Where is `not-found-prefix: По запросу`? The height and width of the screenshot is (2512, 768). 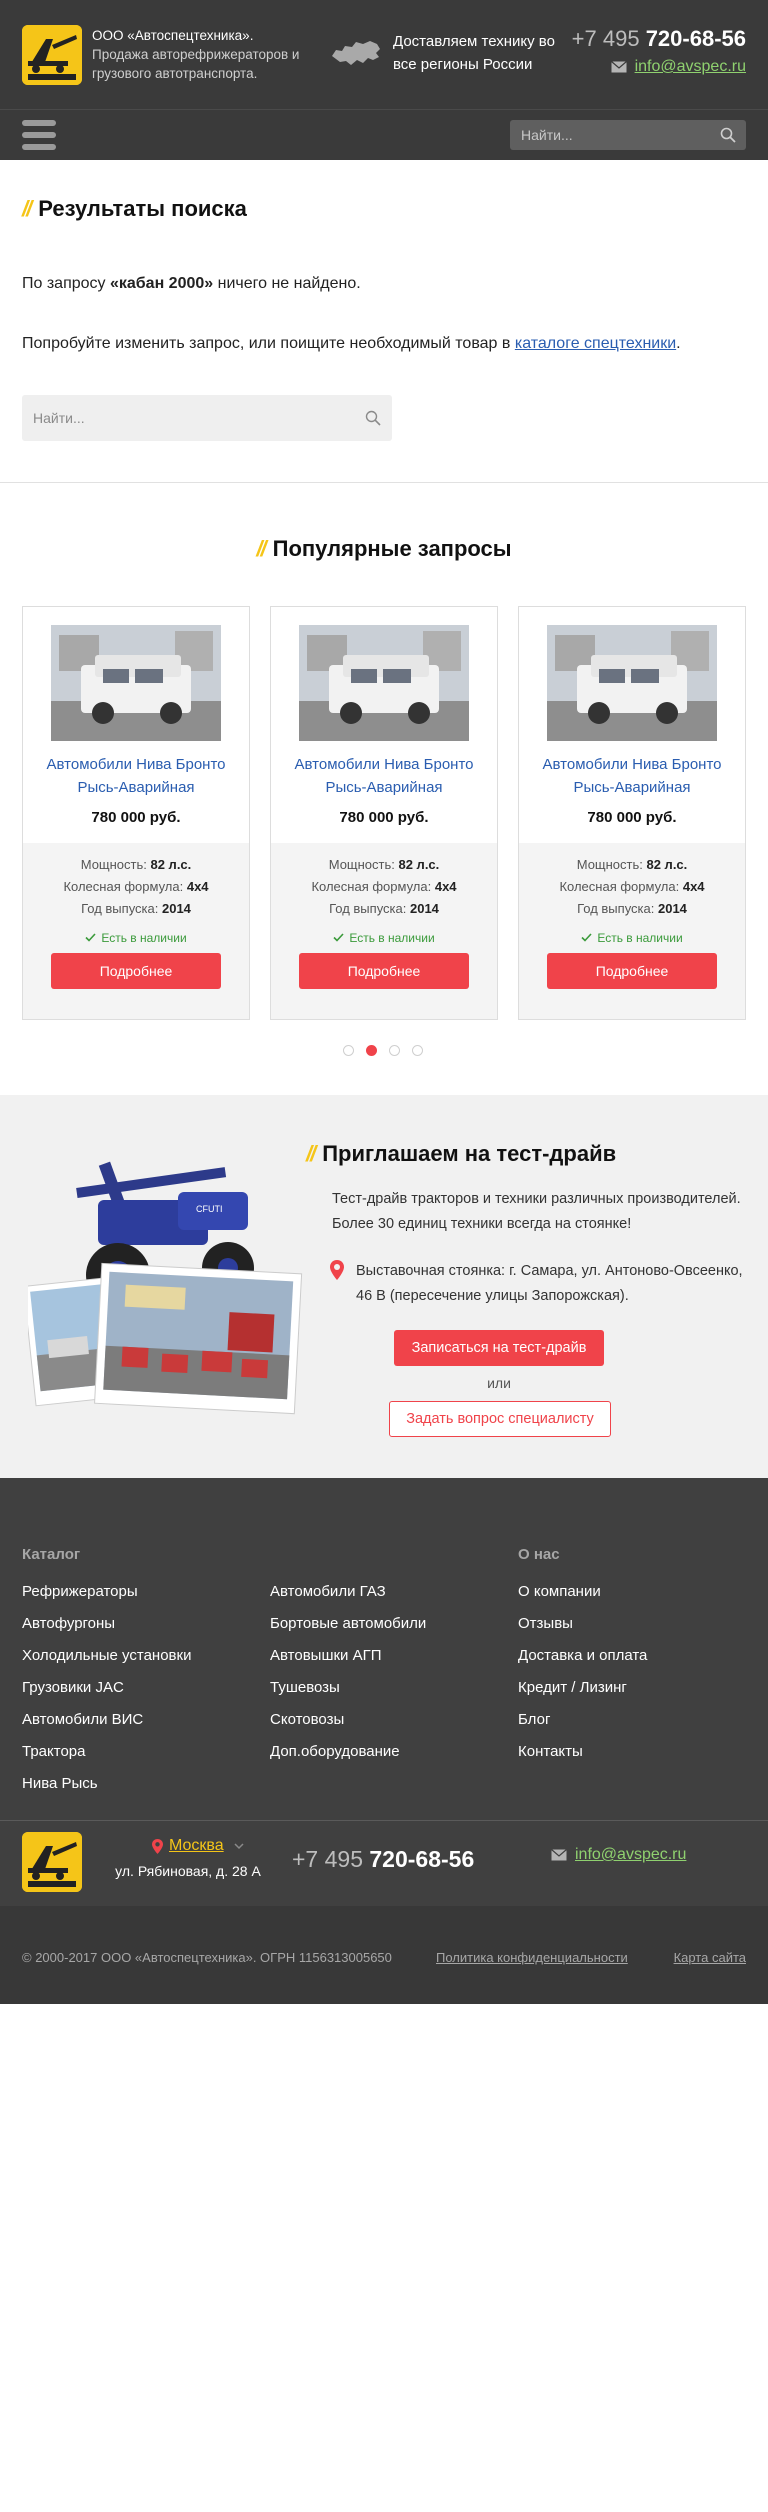
not-found-prefix: По запросу is located at coordinates (66, 283).